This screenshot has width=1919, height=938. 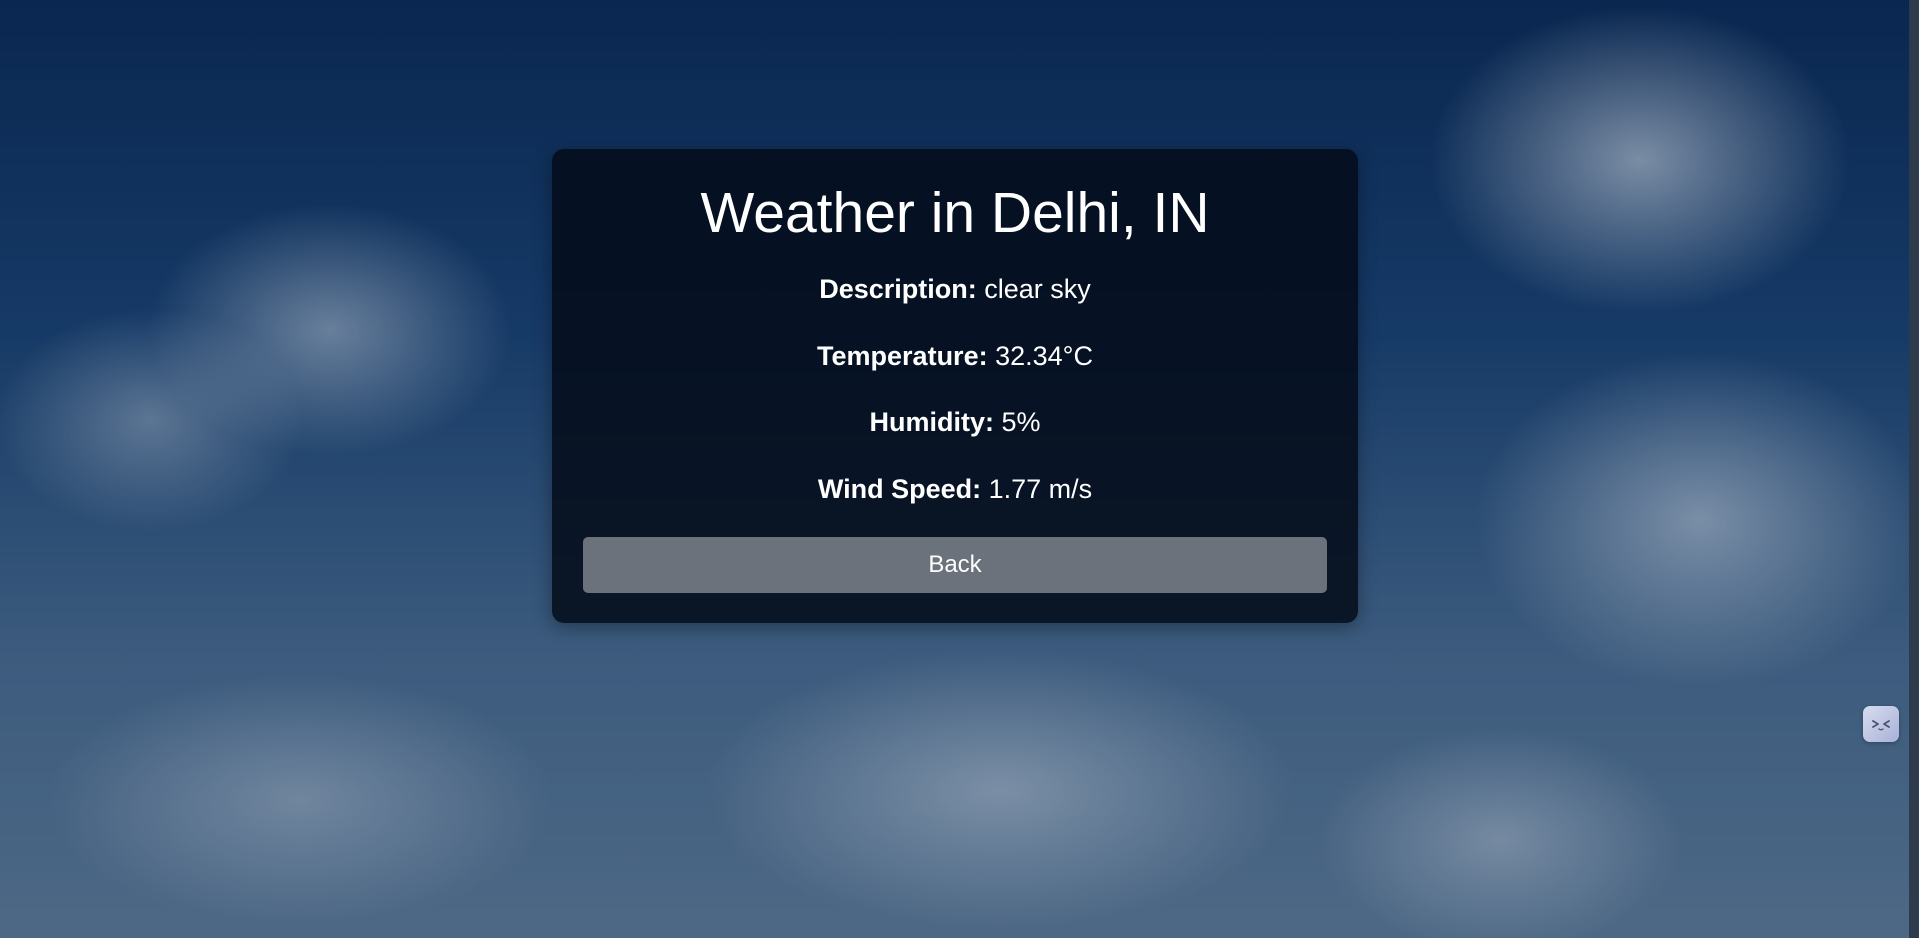 I want to click on face-icon, so click(x=1881, y=725).